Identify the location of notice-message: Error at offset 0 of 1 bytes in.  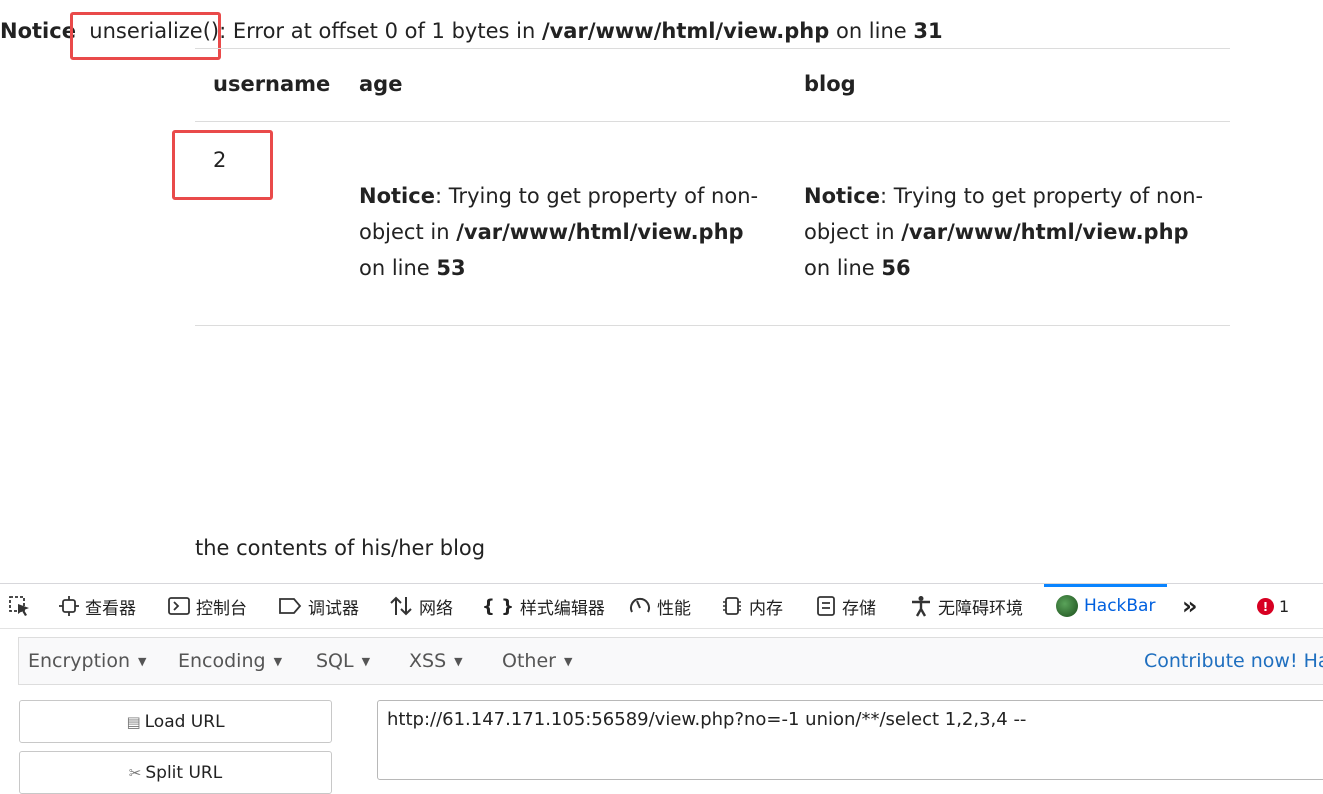
(384, 31).